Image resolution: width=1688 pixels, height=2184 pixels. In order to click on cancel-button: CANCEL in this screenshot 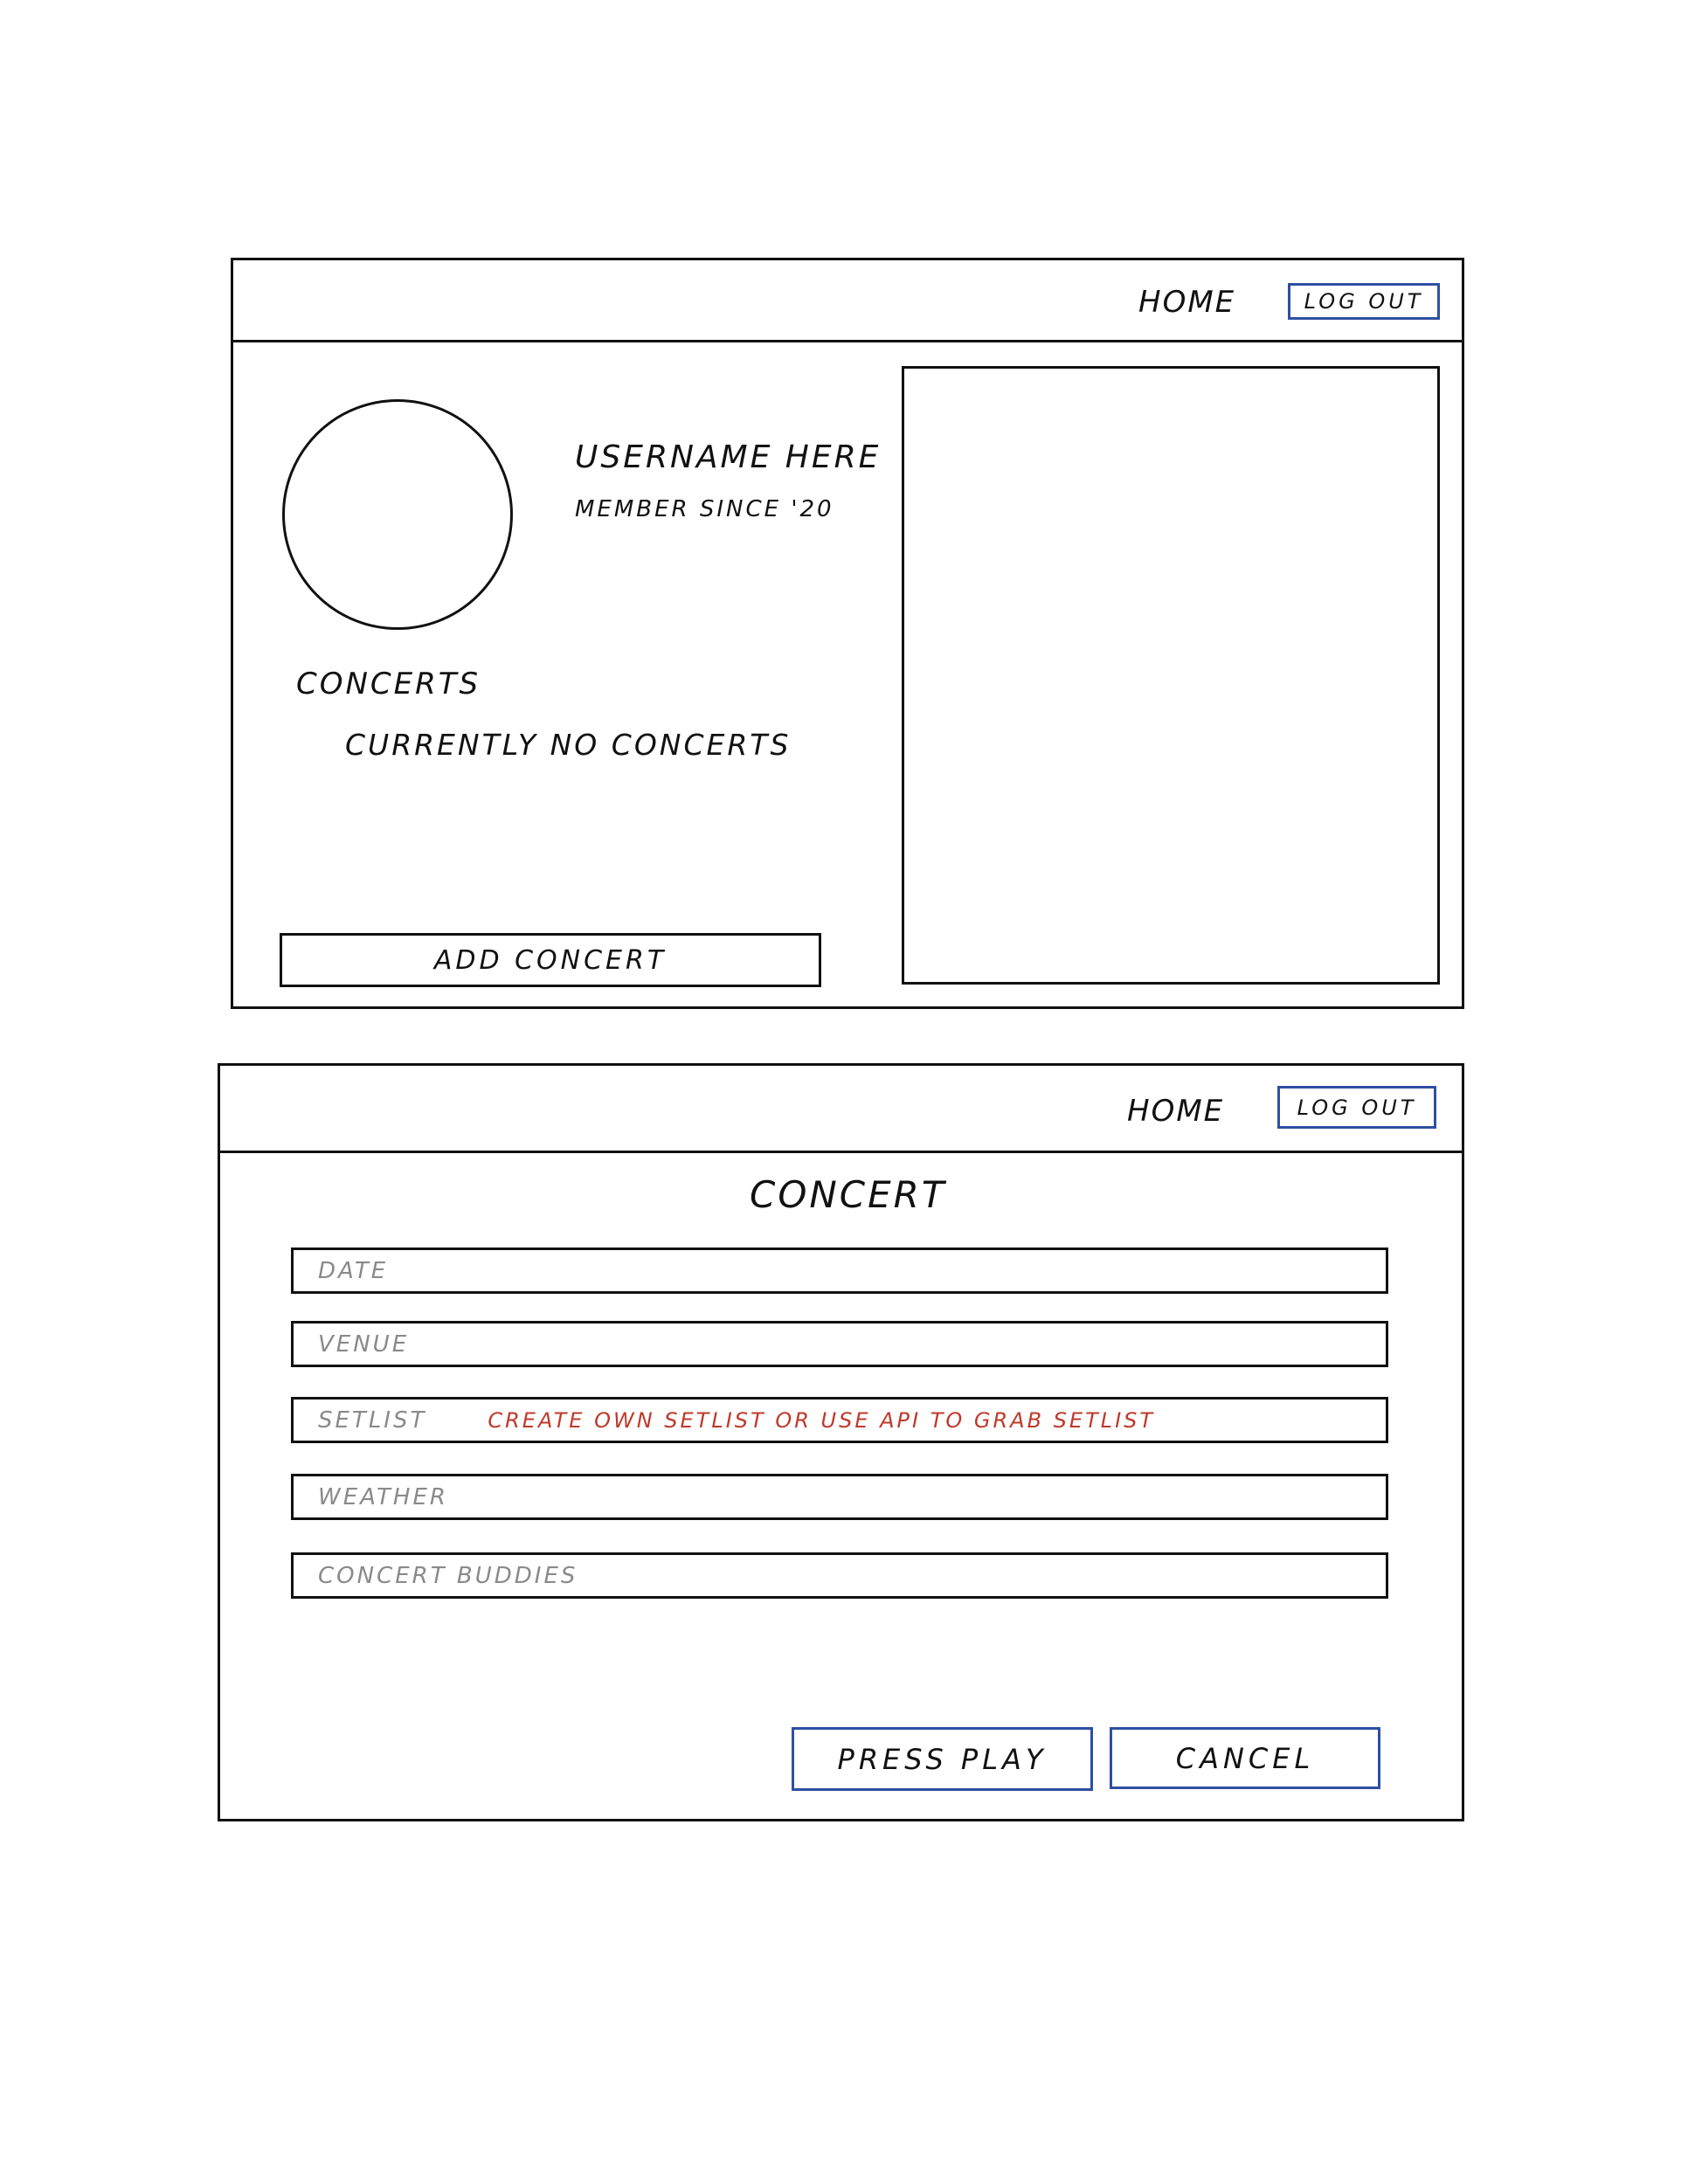, I will do `click(1245, 1758)`.